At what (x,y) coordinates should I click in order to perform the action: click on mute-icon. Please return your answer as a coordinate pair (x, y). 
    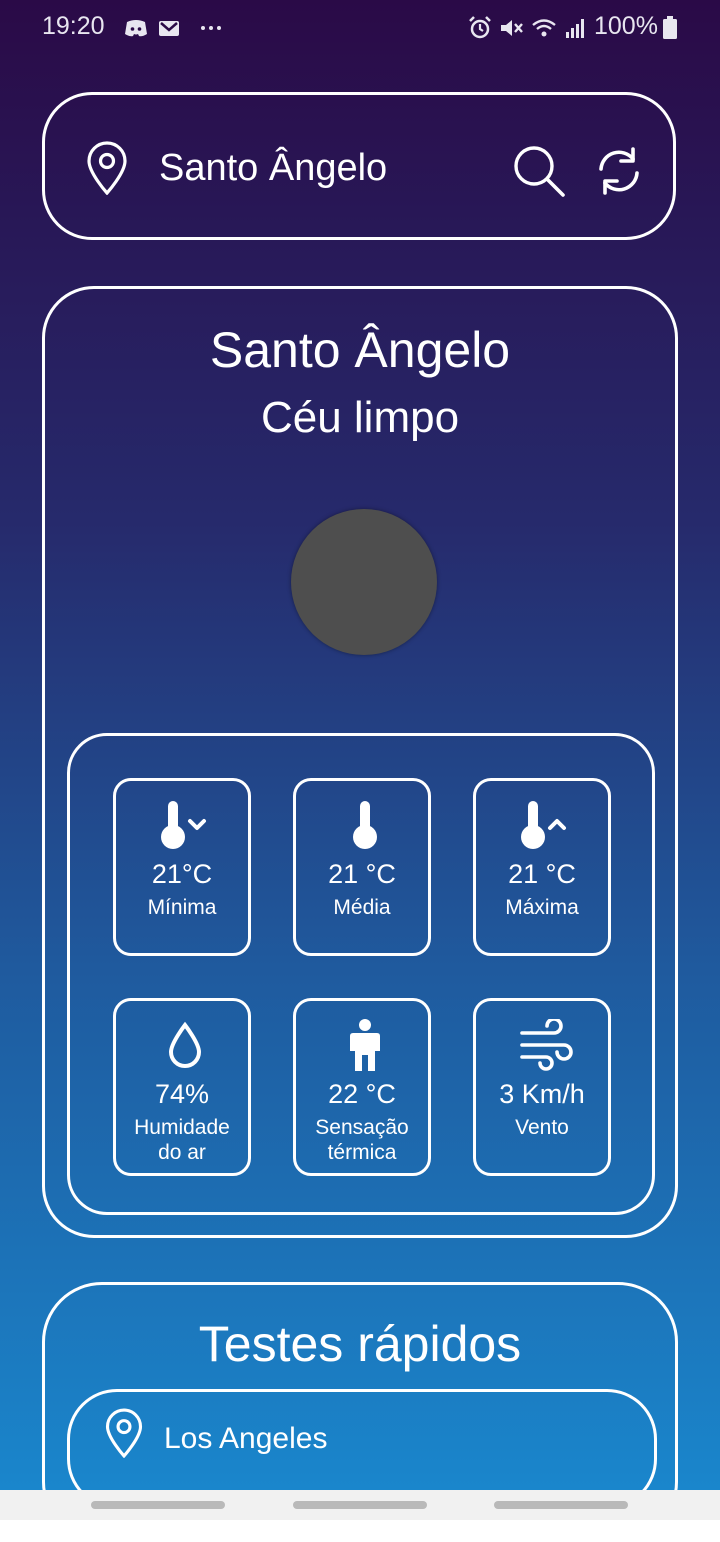
    Looking at the image, I should click on (512, 28).